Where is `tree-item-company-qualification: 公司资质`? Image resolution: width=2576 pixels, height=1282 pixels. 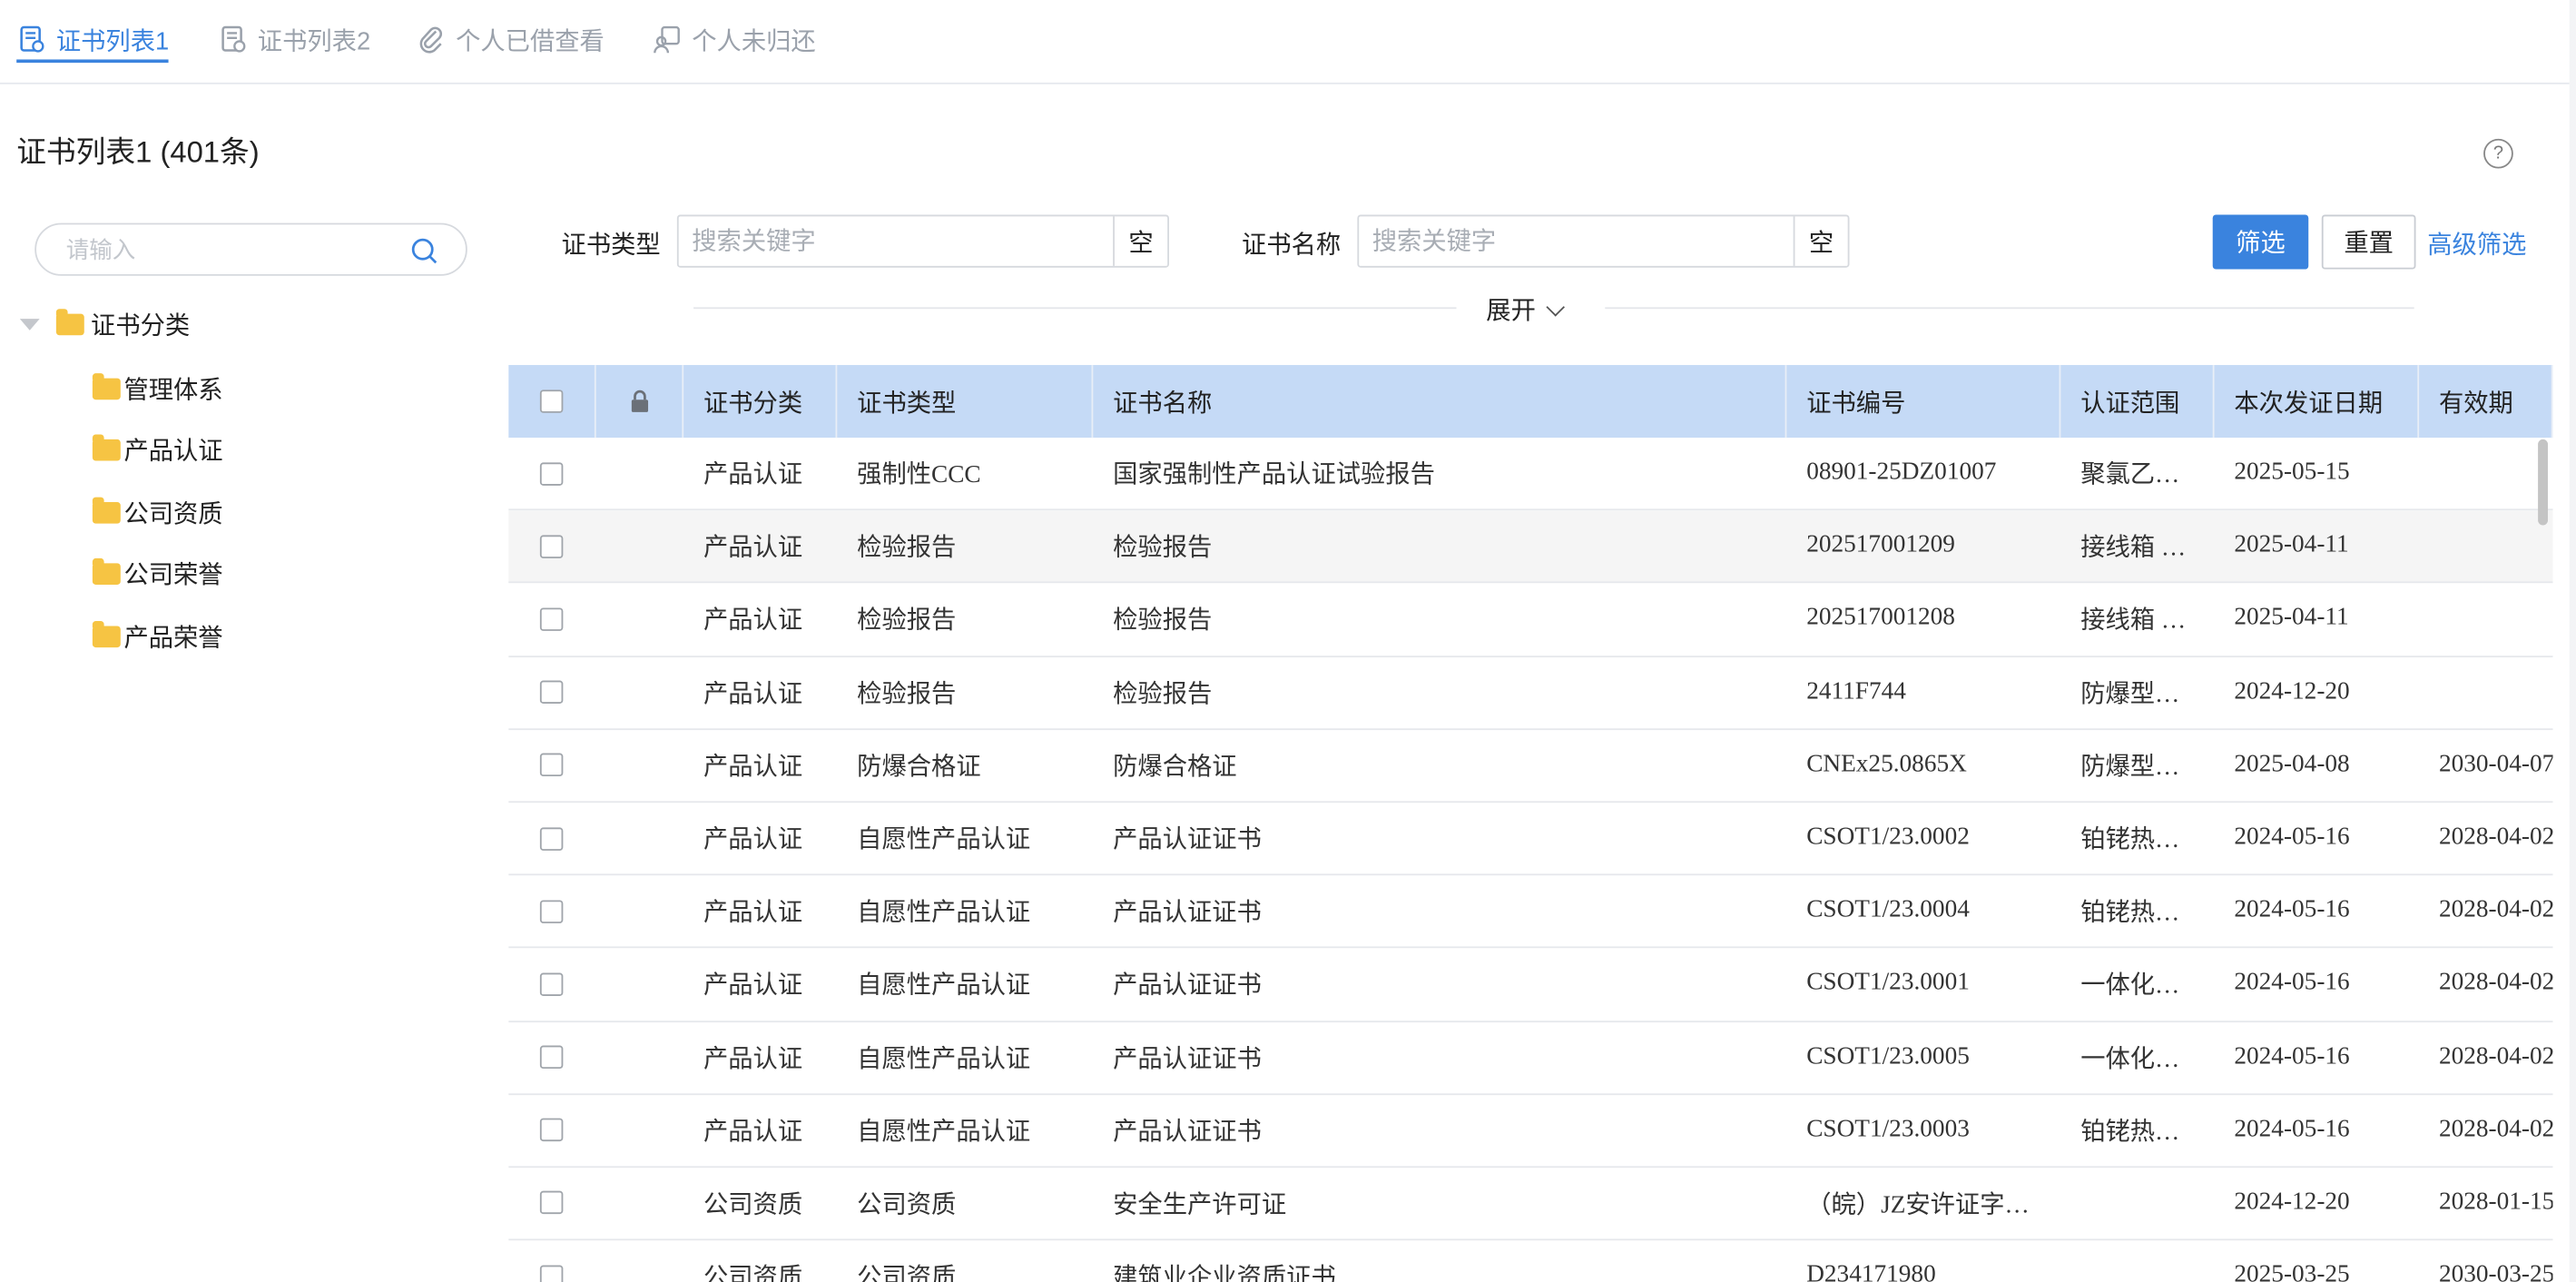 tree-item-company-qualification: 公司资质 is located at coordinates (157, 513).